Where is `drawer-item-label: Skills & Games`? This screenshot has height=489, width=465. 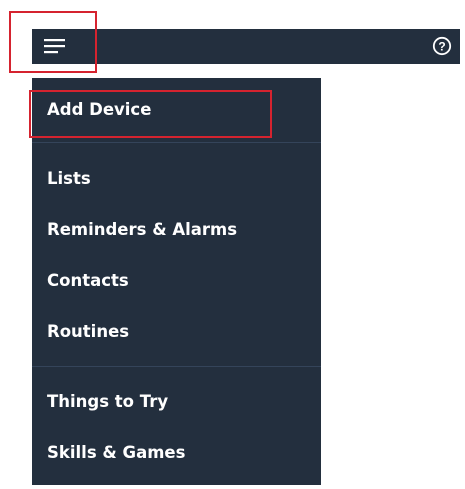
drawer-item-label: Skills & Games is located at coordinates (116, 452).